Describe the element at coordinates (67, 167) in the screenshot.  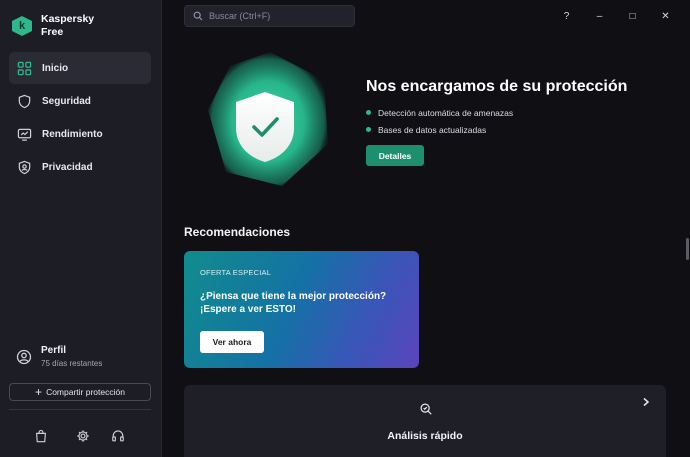
I see `sidebar-item-label: Privacidad` at that location.